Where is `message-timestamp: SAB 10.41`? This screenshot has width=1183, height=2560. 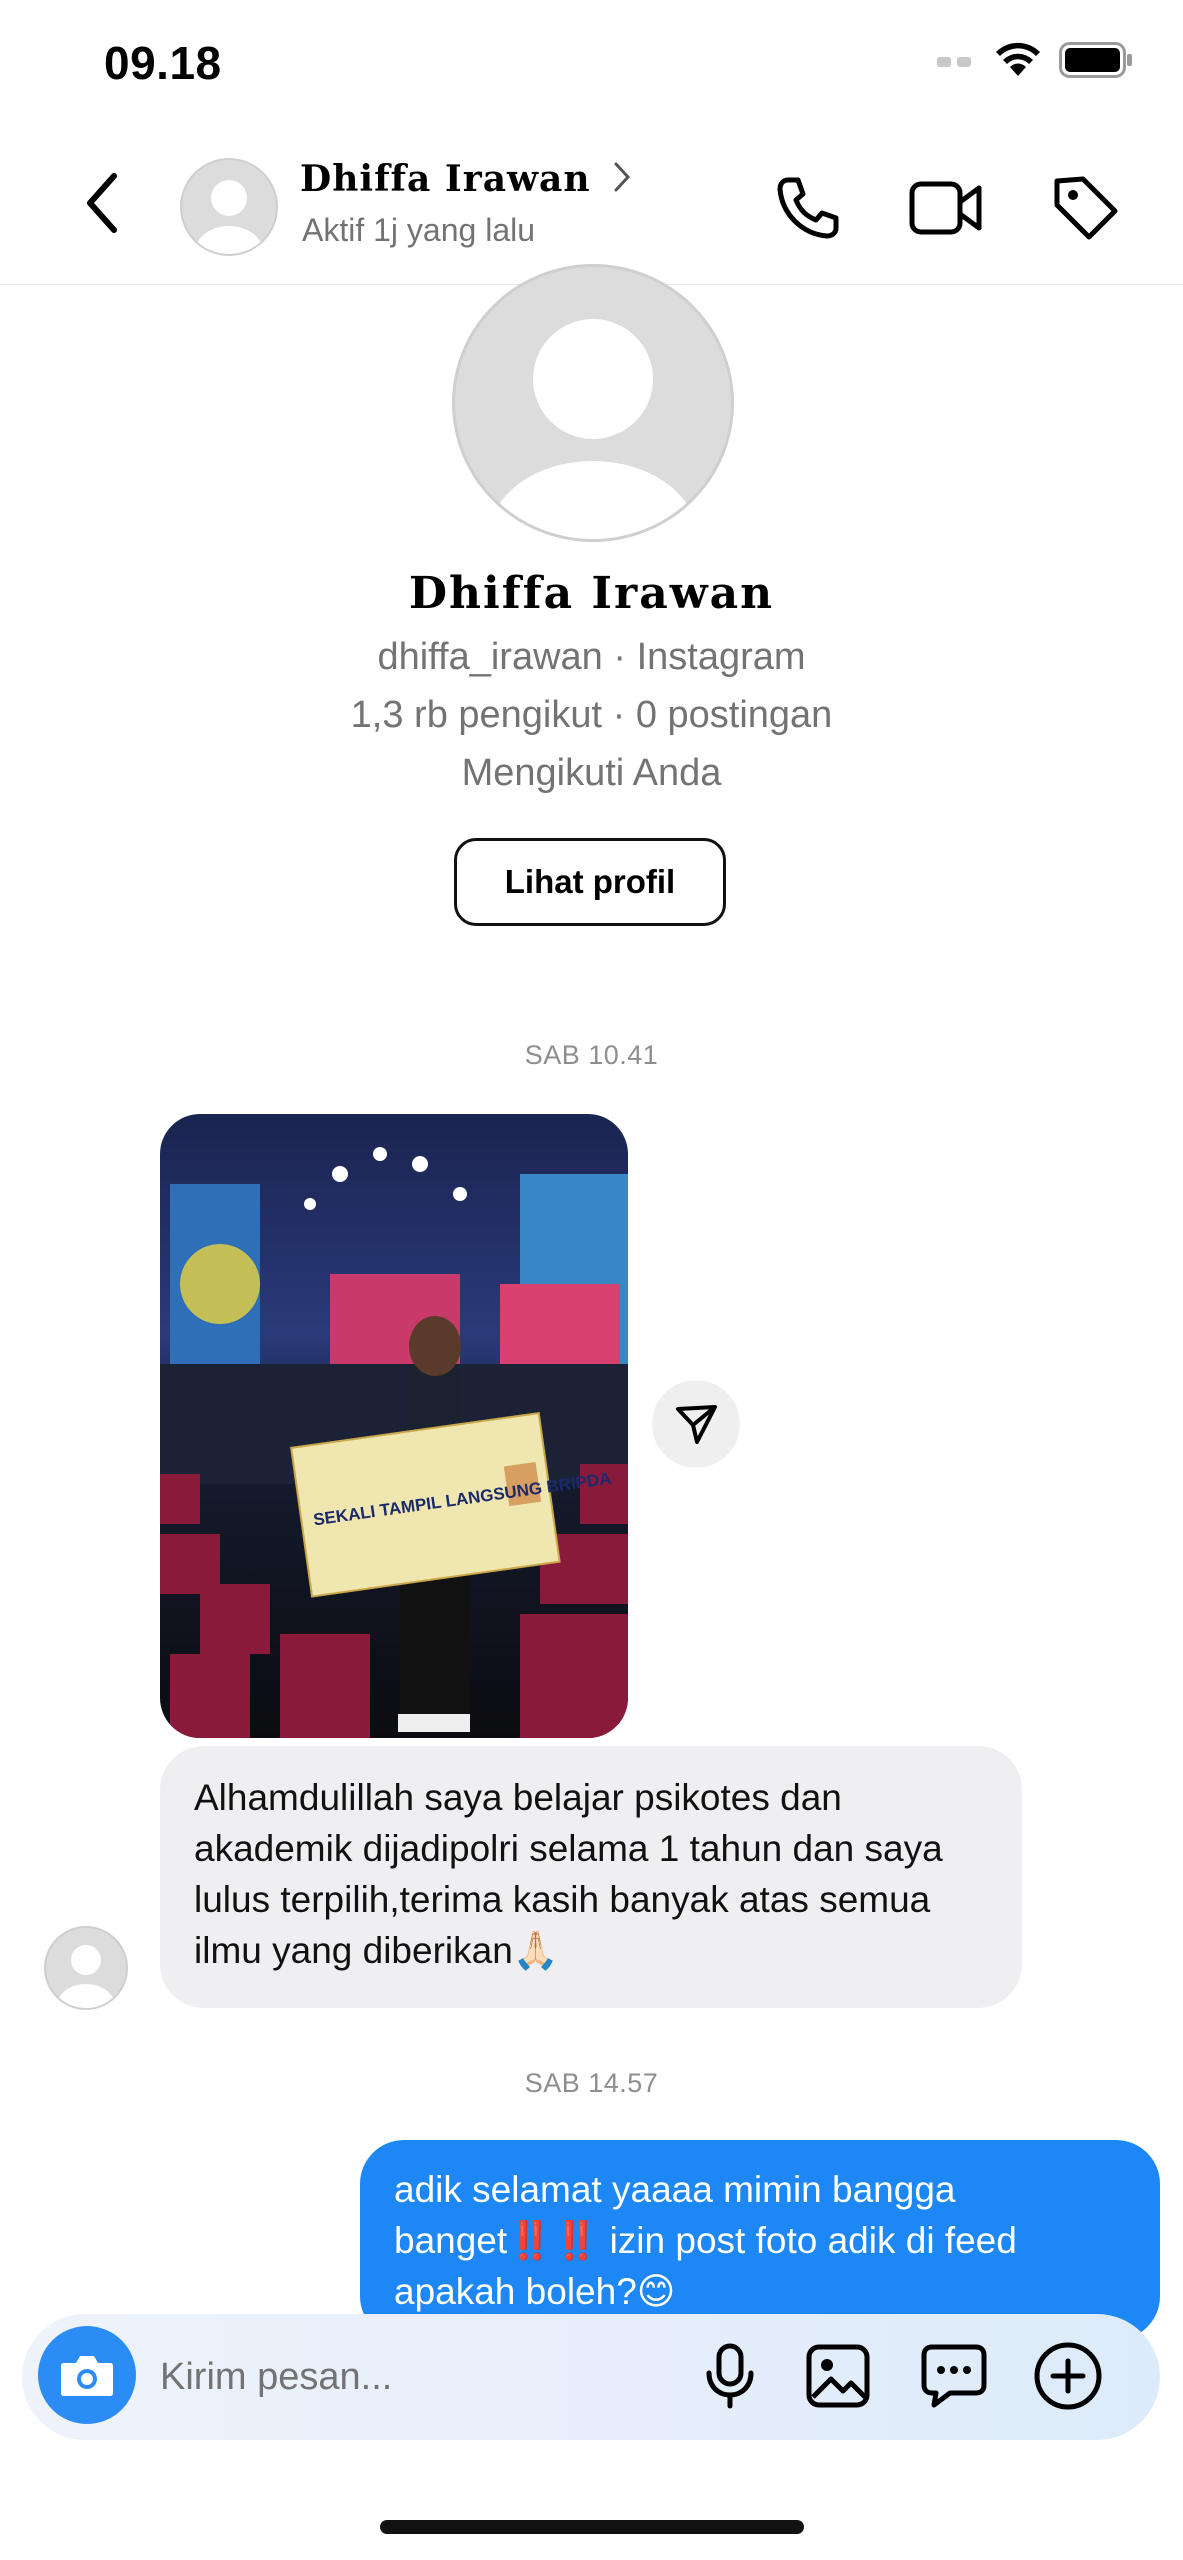 message-timestamp: SAB 10.41 is located at coordinates (591, 1055).